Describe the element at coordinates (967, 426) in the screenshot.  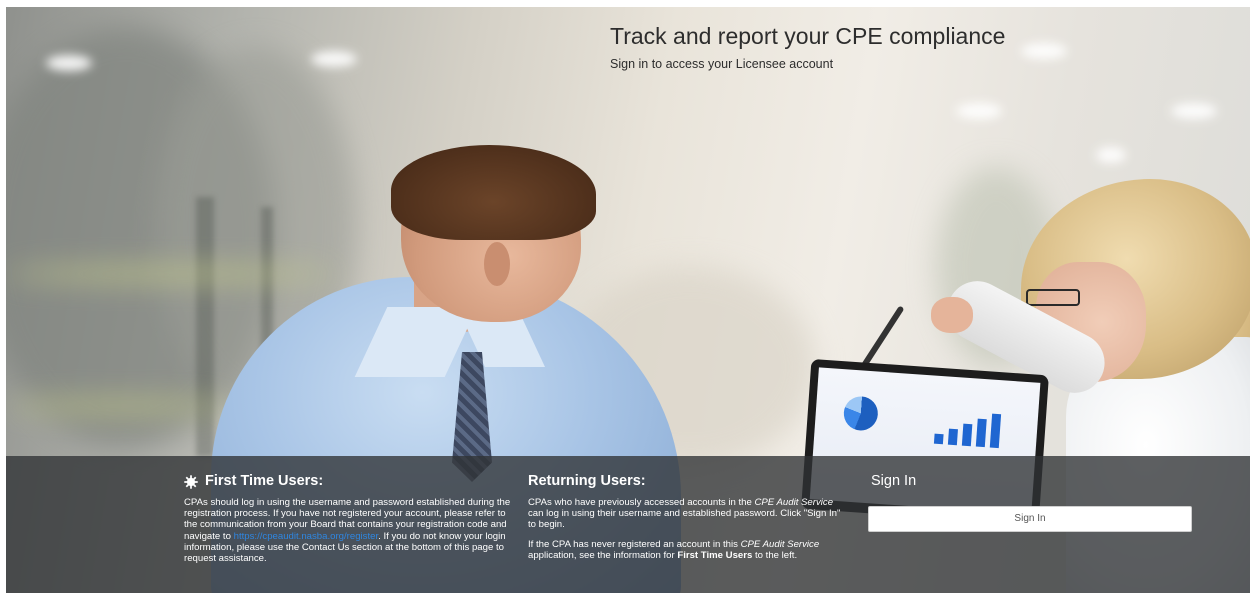
I see `bar-chart-graphic` at that location.